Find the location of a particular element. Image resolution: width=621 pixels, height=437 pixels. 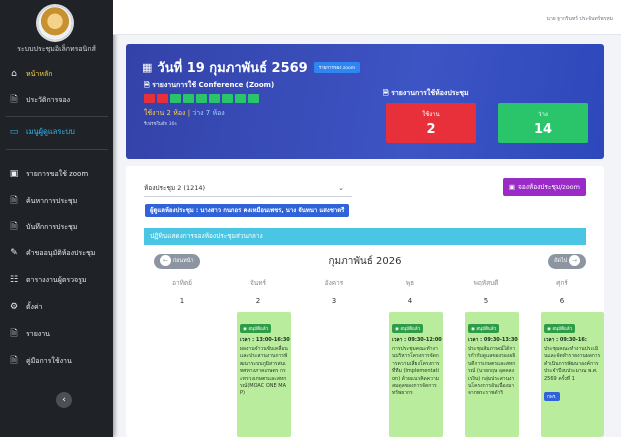

sidebar-item-meeting-notes: 🗎 บันทึกการประชุม is located at coordinates (58, 227).